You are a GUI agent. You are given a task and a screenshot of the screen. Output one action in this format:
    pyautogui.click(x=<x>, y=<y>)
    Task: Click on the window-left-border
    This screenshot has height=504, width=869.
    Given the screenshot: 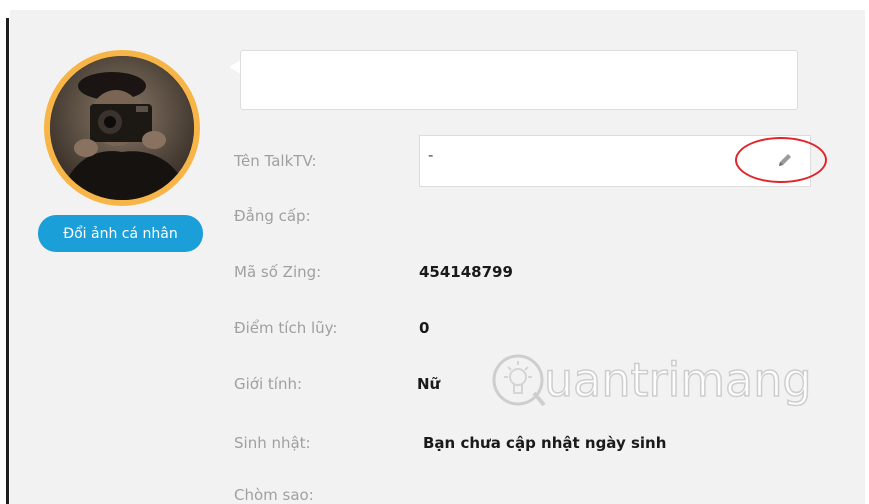 What is the action you would take?
    pyautogui.click(x=5, y=252)
    